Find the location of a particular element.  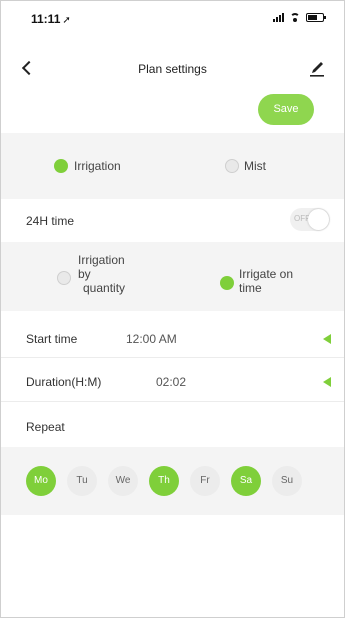

mist-label: Mist is located at coordinates (255, 166).